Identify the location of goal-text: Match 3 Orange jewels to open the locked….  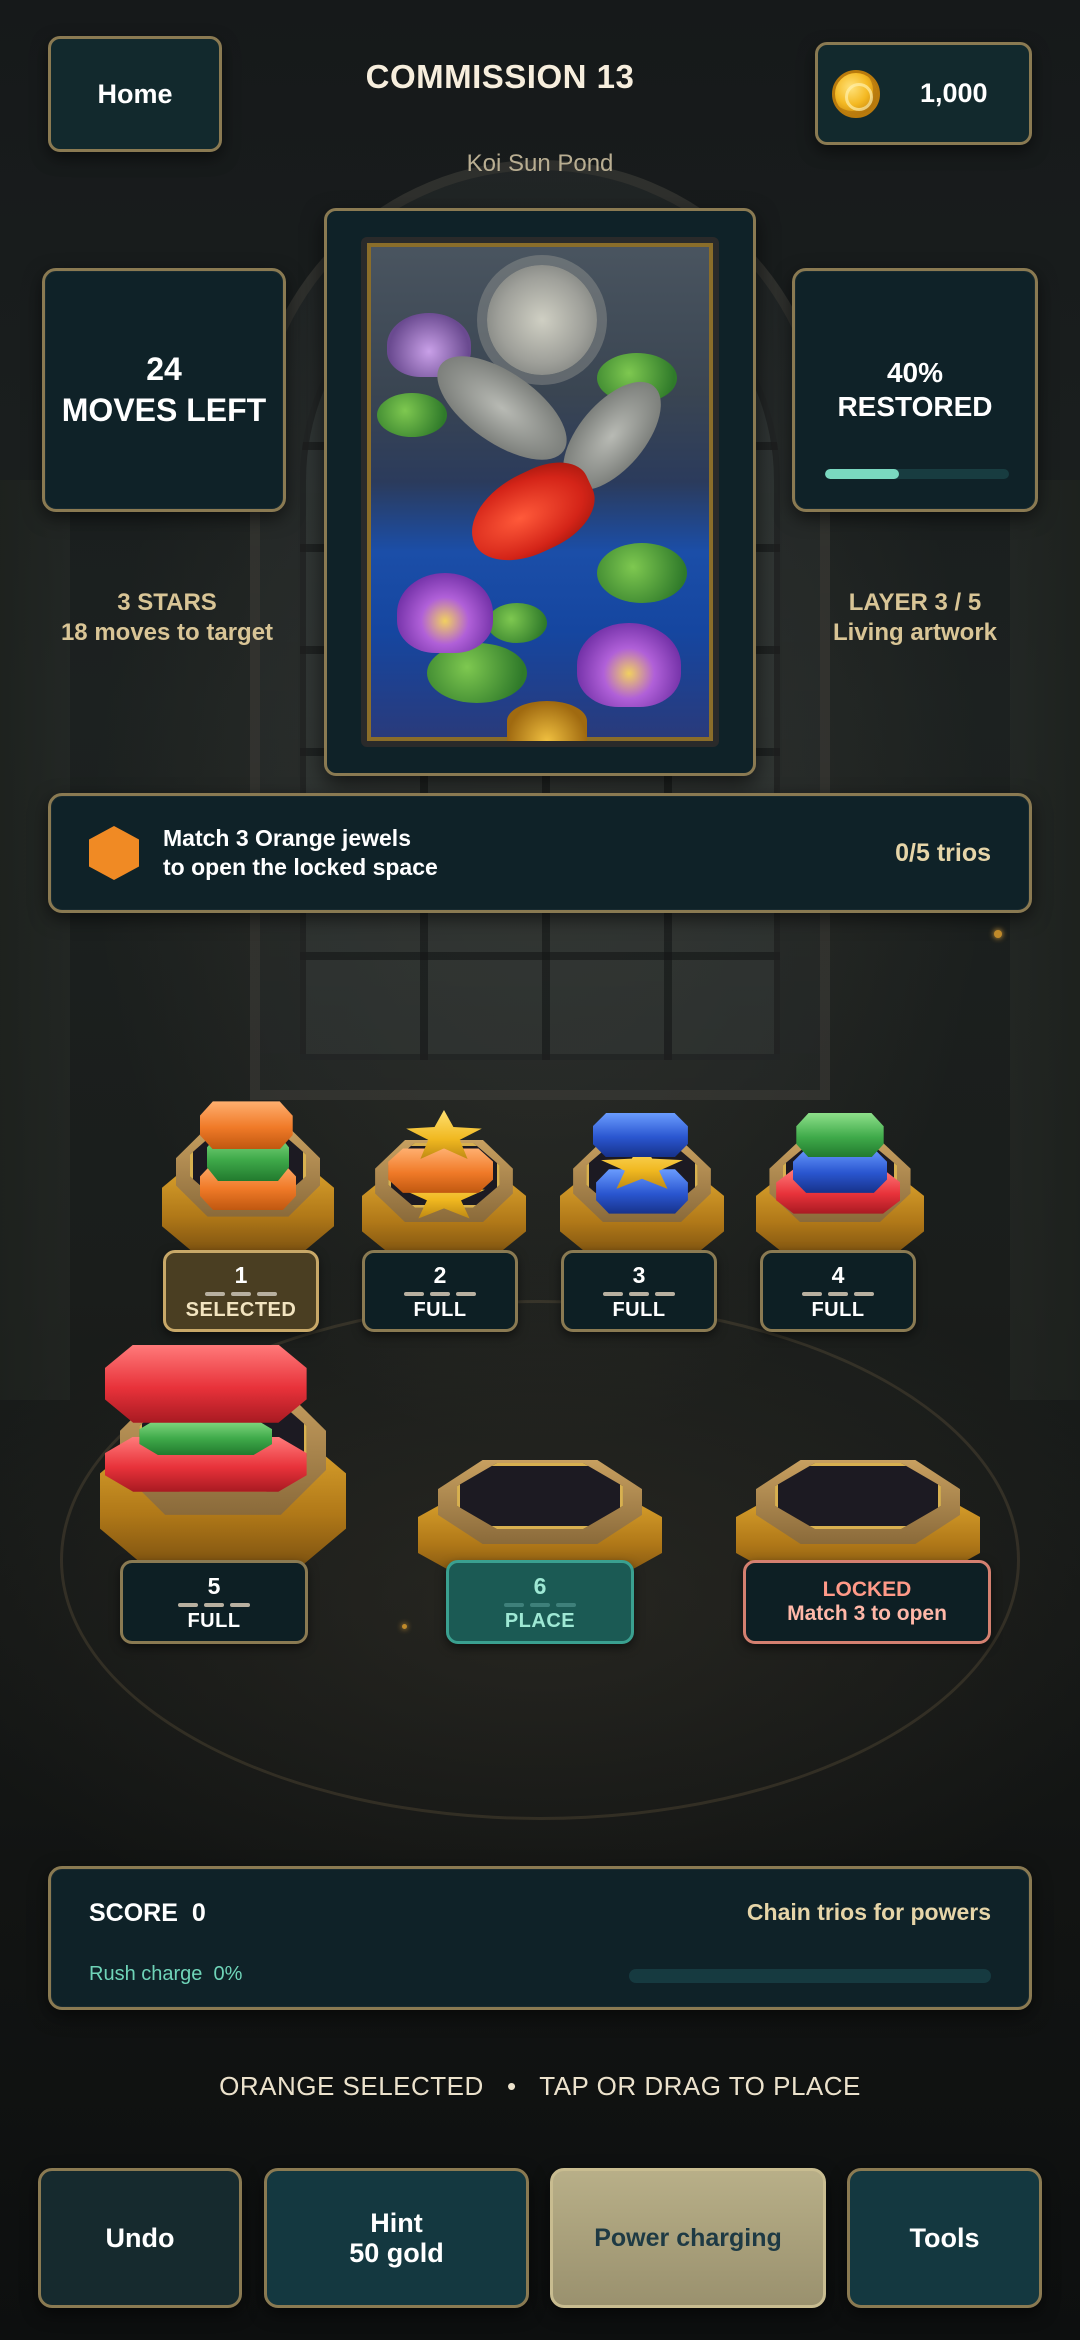
(529, 853).